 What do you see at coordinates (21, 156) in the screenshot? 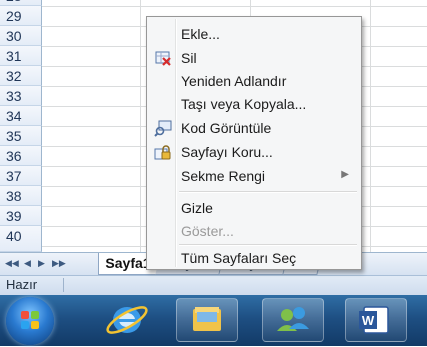
I see `row-header: 36` at bounding box center [21, 156].